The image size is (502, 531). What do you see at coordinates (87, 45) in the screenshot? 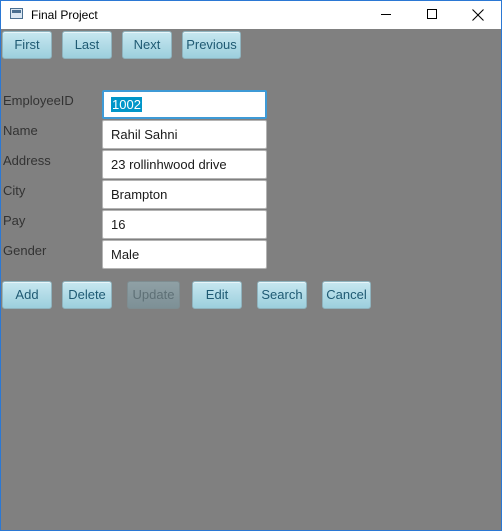
I see `last-button: Last` at bounding box center [87, 45].